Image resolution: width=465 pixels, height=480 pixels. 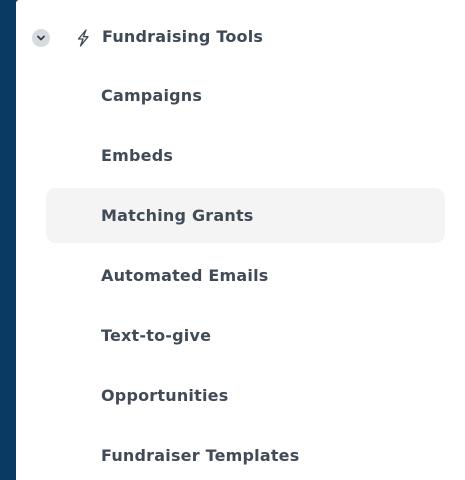 I want to click on nav-item-label: Automated Emails, so click(x=185, y=275).